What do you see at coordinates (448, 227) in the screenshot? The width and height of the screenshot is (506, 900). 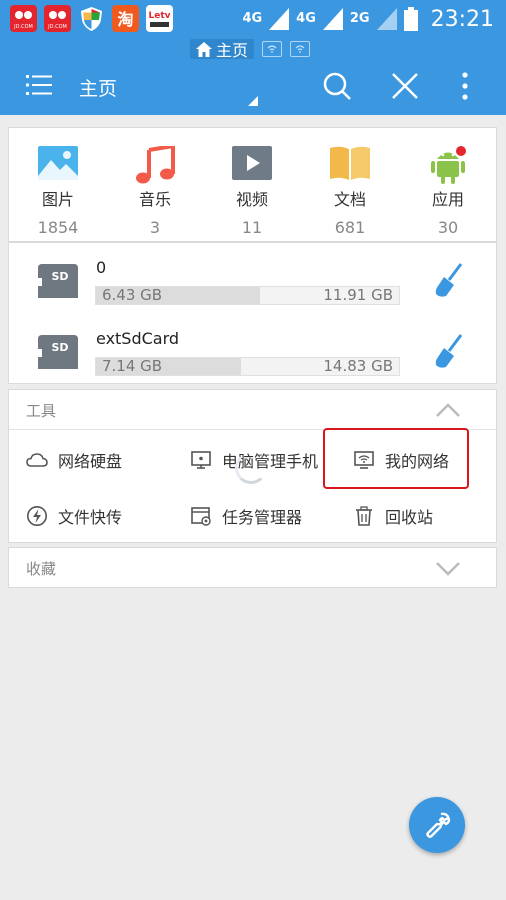 I see `category-count: 30` at bounding box center [448, 227].